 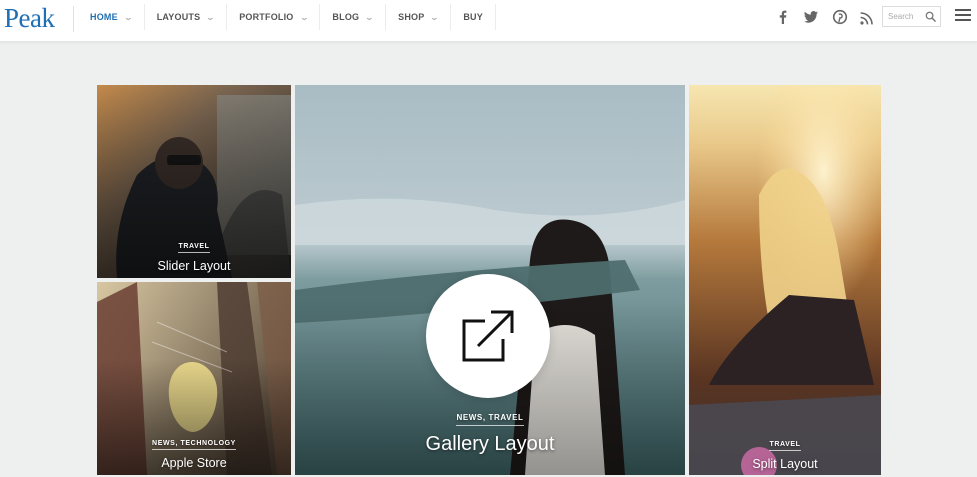 I want to click on nav-item-shop: SHOP ⌄, so click(x=419, y=17).